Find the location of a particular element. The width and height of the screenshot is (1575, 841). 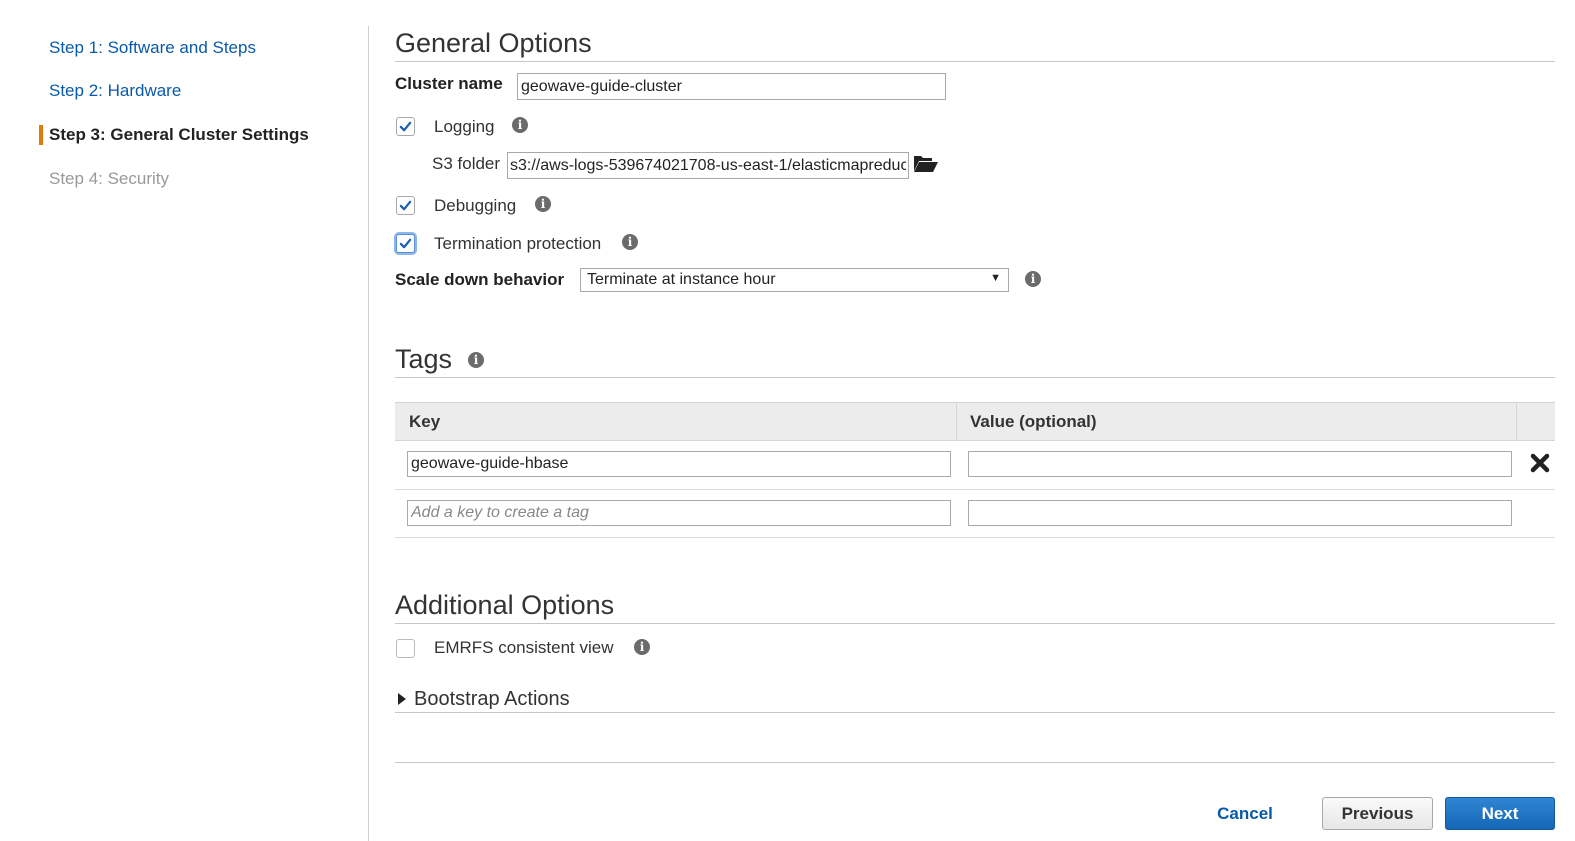

logging-label: Logging is located at coordinates (464, 126).